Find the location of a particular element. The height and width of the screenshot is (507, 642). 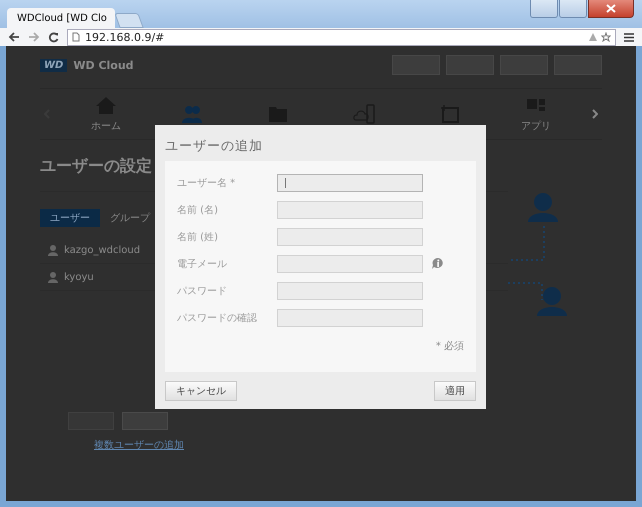

tab-title: WDCloud [WD Clo is located at coordinates (62, 18).